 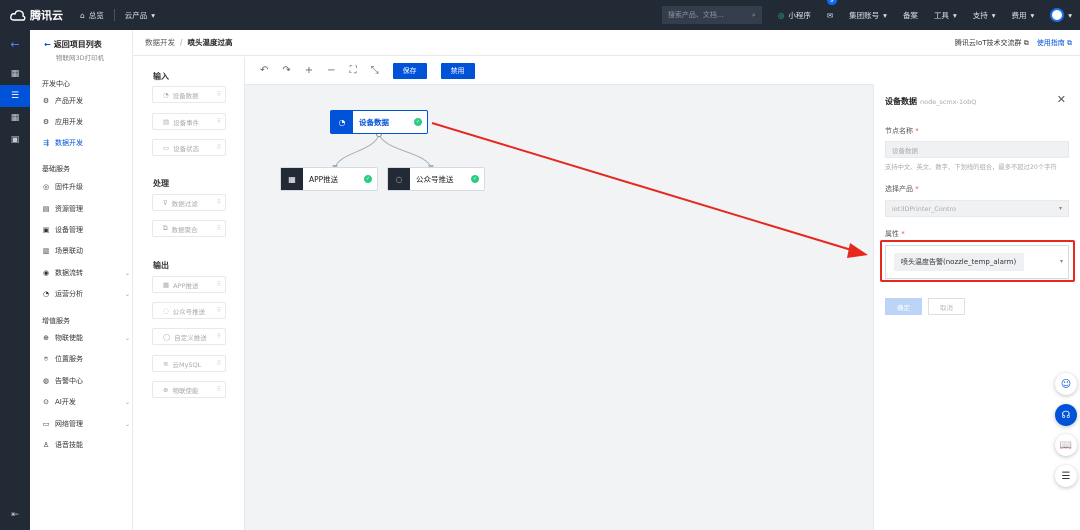 I want to click on back-to-projects: ← 返回项目列表, so click(x=73, y=44).